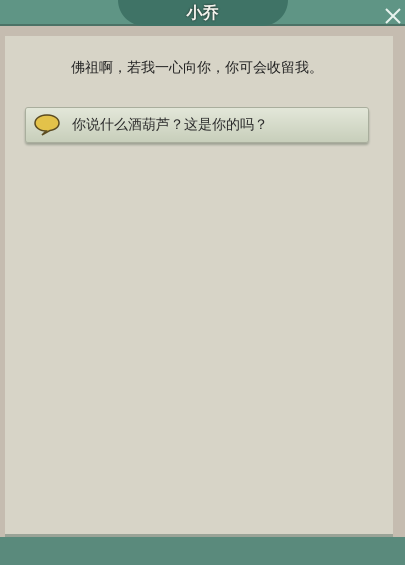 This screenshot has height=565, width=405. I want to click on window-title: 小乔, so click(203, 13).